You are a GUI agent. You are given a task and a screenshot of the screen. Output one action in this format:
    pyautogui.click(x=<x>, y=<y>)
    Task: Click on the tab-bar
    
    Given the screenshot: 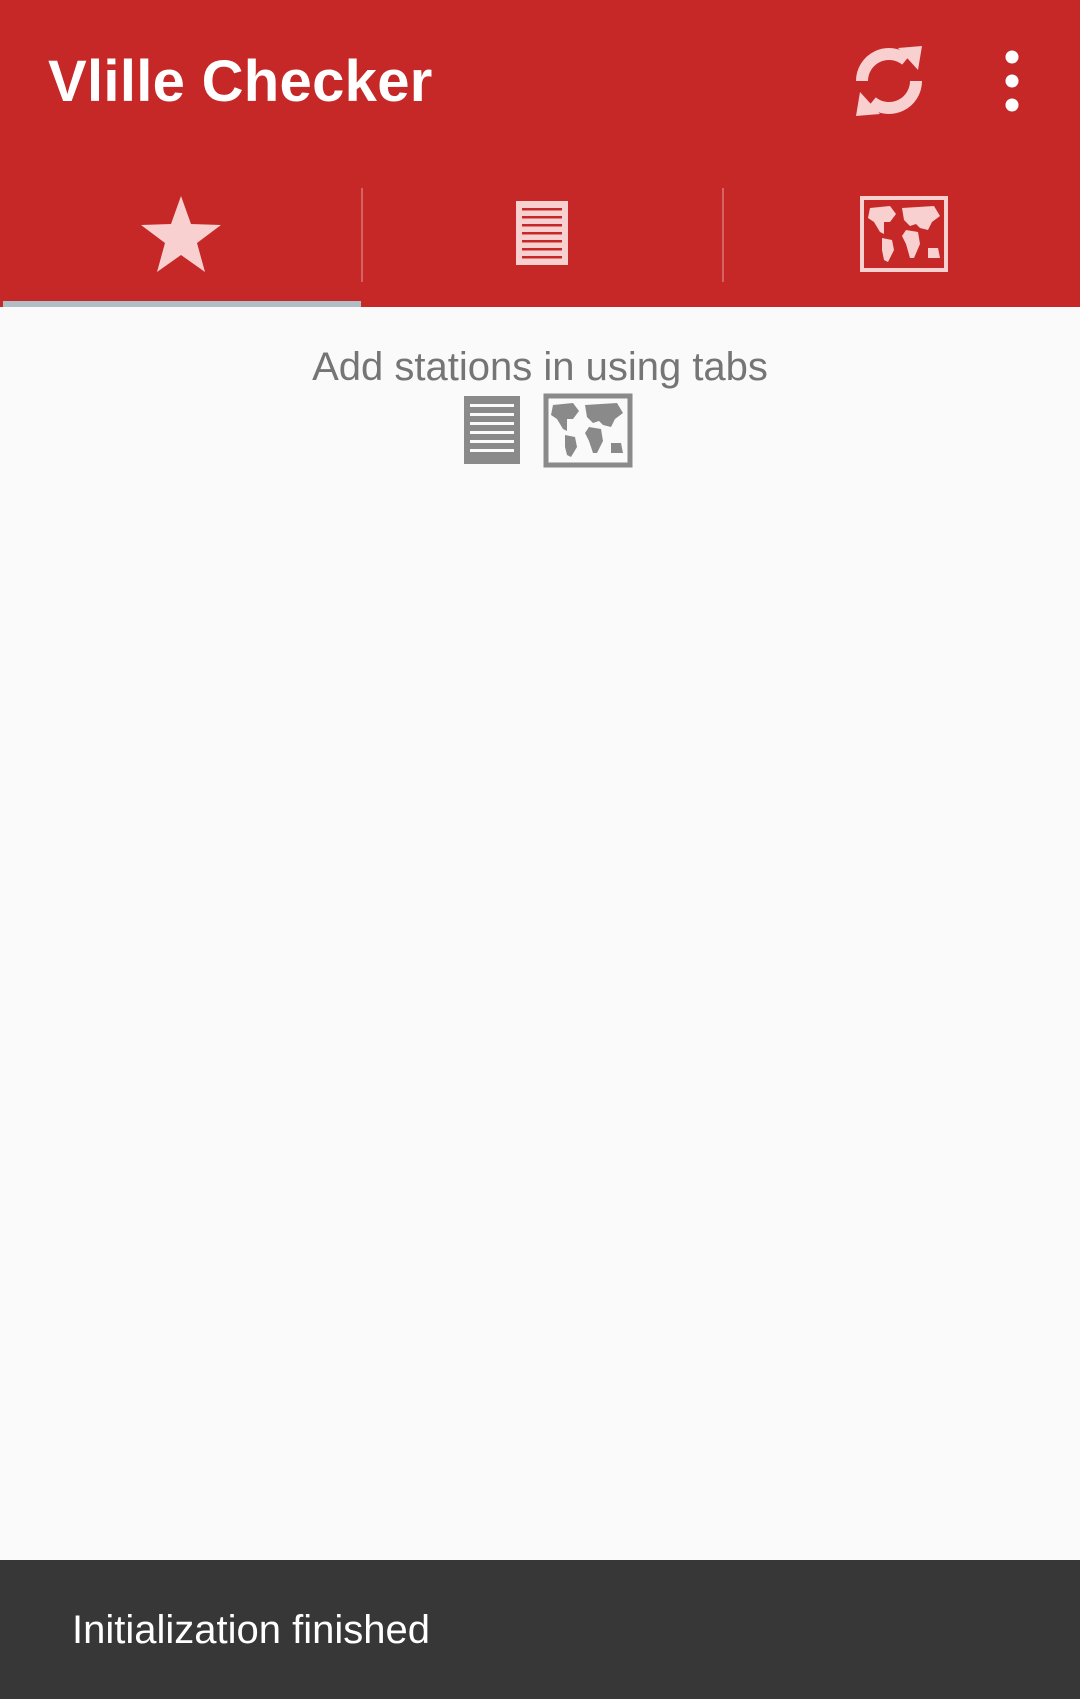 What is the action you would take?
    pyautogui.click(x=540, y=242)
    